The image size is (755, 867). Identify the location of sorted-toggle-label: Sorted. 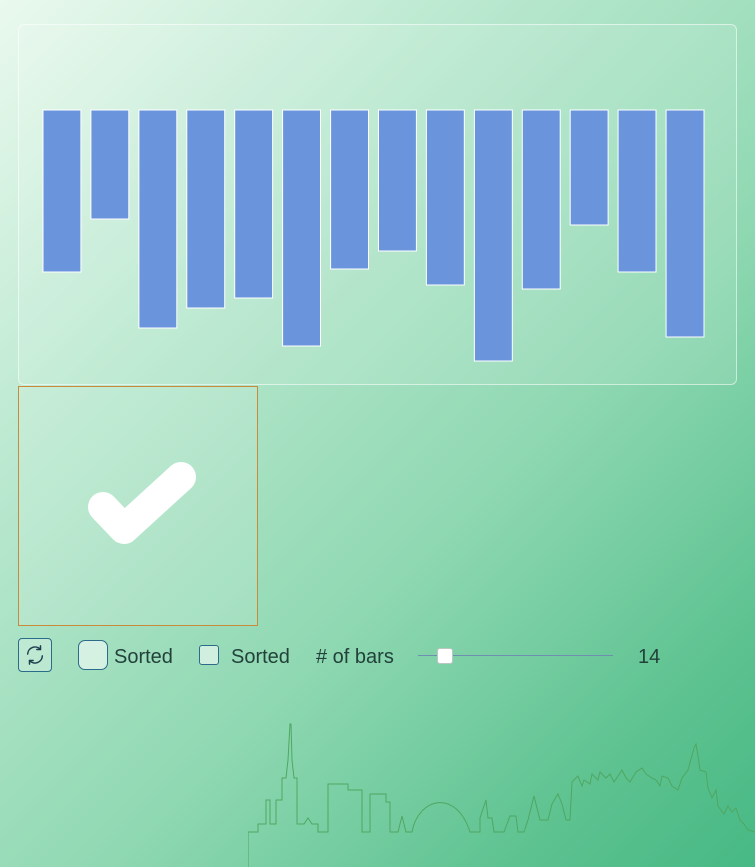
(143, 657).